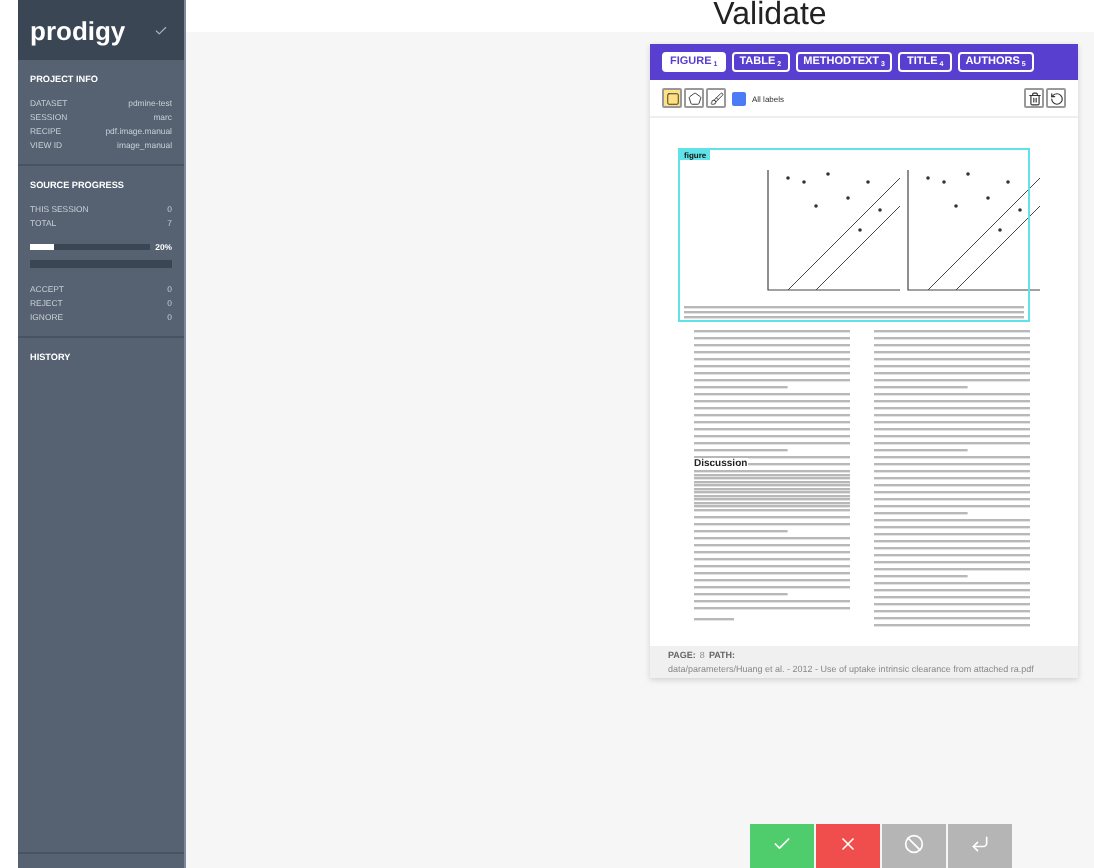 The height and width of the screenshot is (868, 1094). Describe the element at coordinates (78, 30) in the screenshot. I see `brand-logo: prodigy` at that location.